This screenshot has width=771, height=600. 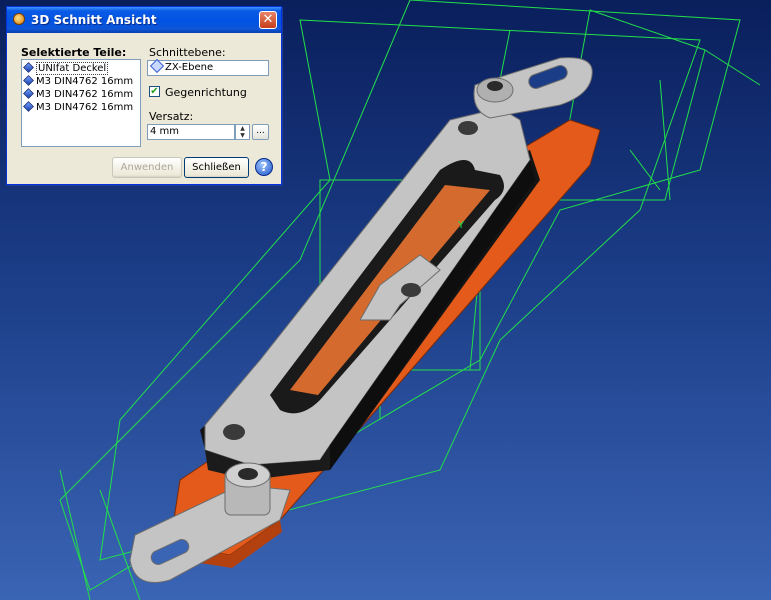 I want to click on plane-icon, so click(x=157, y=66).